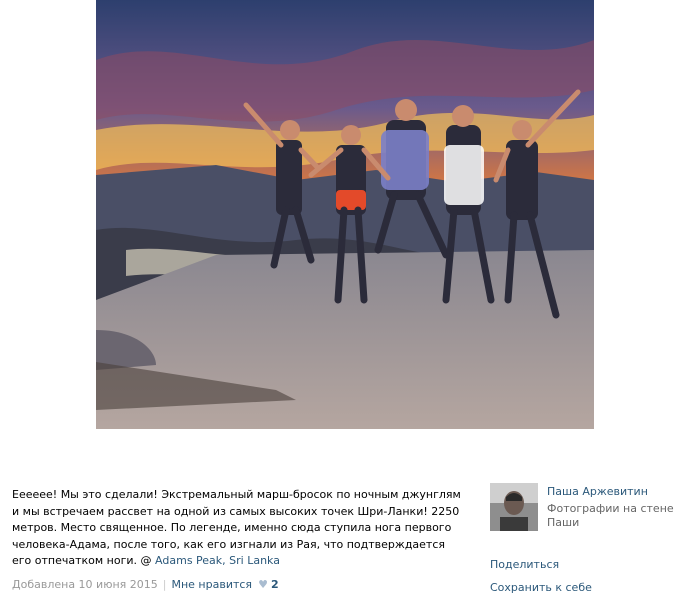 This screenshot has width=681, height=594. I want to click on like-button: Мне нравится, so click(211, 584).